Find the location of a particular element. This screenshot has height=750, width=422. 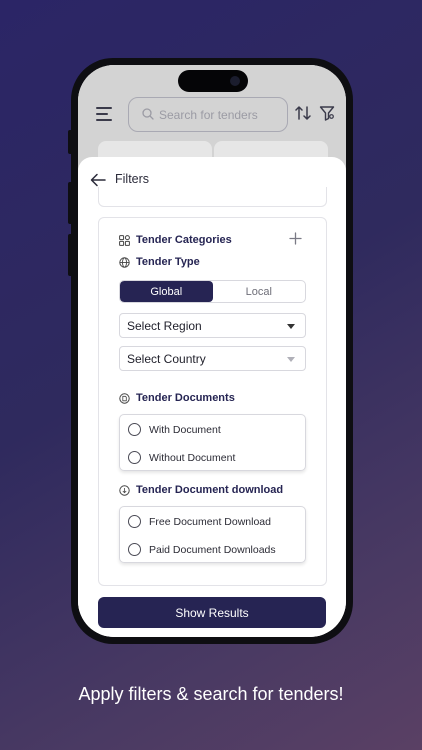

tender-documents-options: With Document Without Document is located at coordinates (212, 442).